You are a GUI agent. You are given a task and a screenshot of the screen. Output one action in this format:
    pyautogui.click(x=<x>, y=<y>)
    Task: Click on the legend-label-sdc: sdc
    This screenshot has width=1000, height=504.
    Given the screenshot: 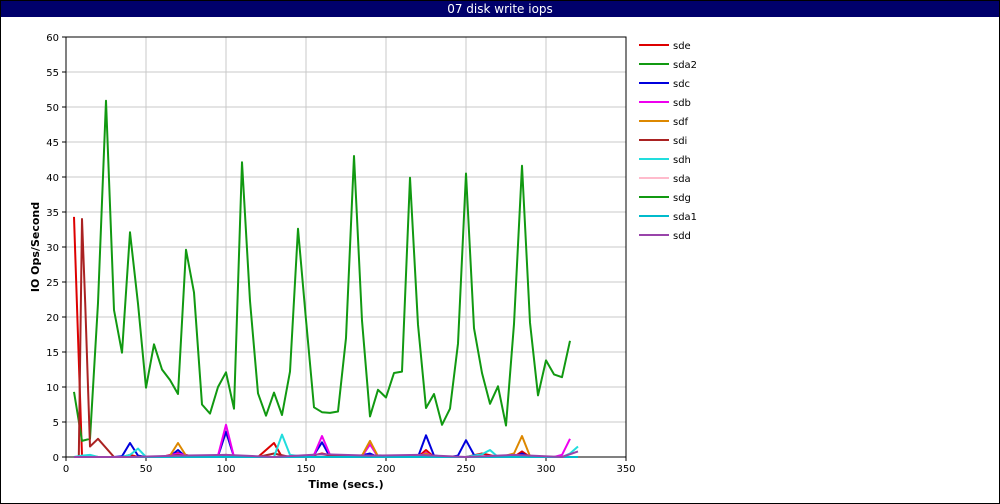 What is the action you would take?
    pyautogui.click(x=681, y=84)
    